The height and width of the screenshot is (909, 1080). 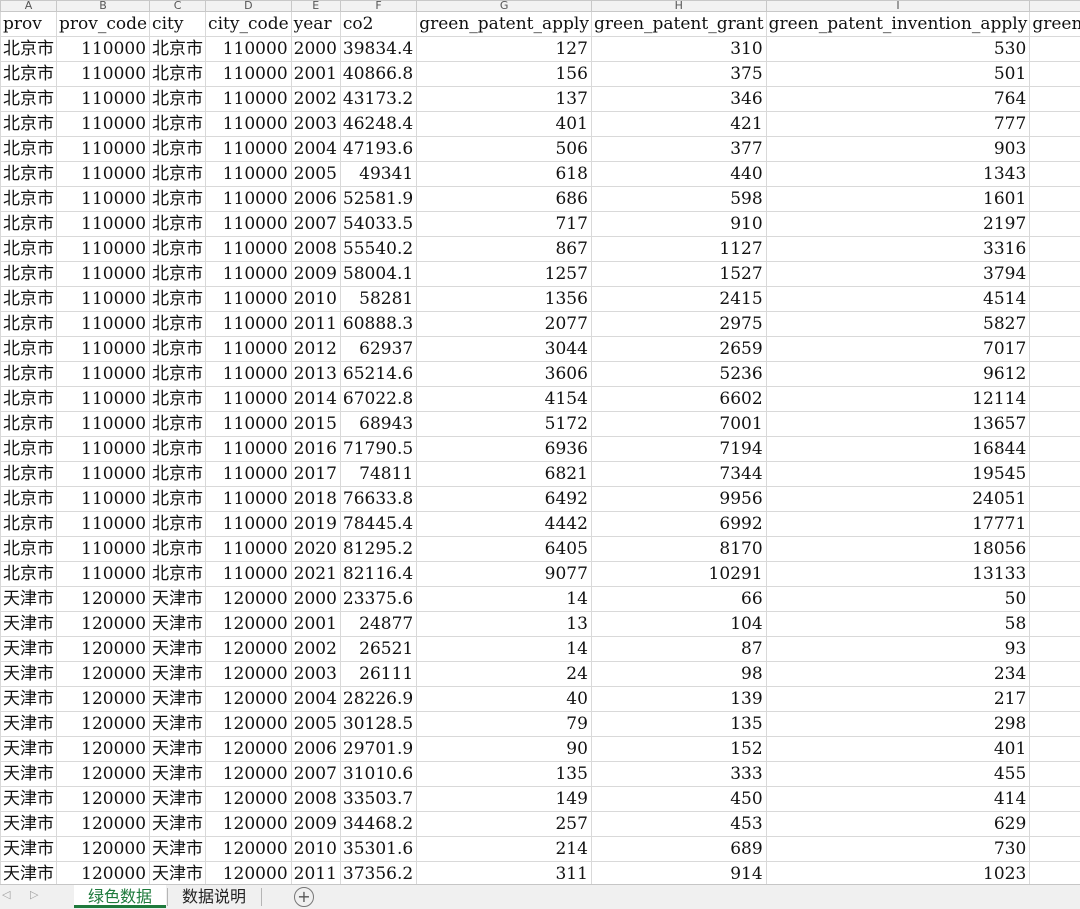 I want to click on field-header-cell: green_patent_utility_apply, so click(x=1055, y=24).